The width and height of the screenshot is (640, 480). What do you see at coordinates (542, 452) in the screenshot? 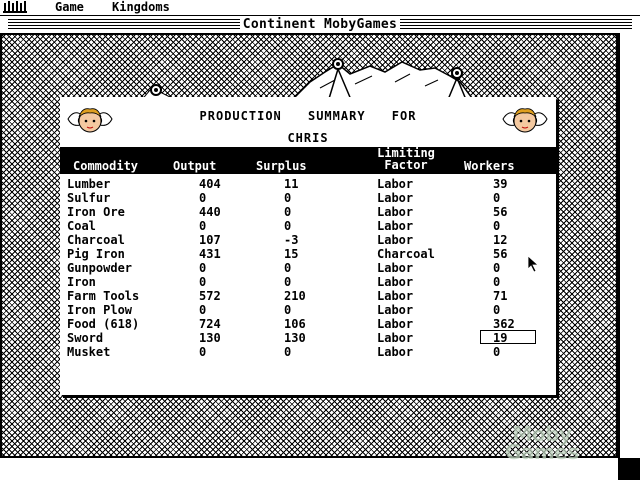
I see `watermark-line2: Games` at bounding box center [542, 452].